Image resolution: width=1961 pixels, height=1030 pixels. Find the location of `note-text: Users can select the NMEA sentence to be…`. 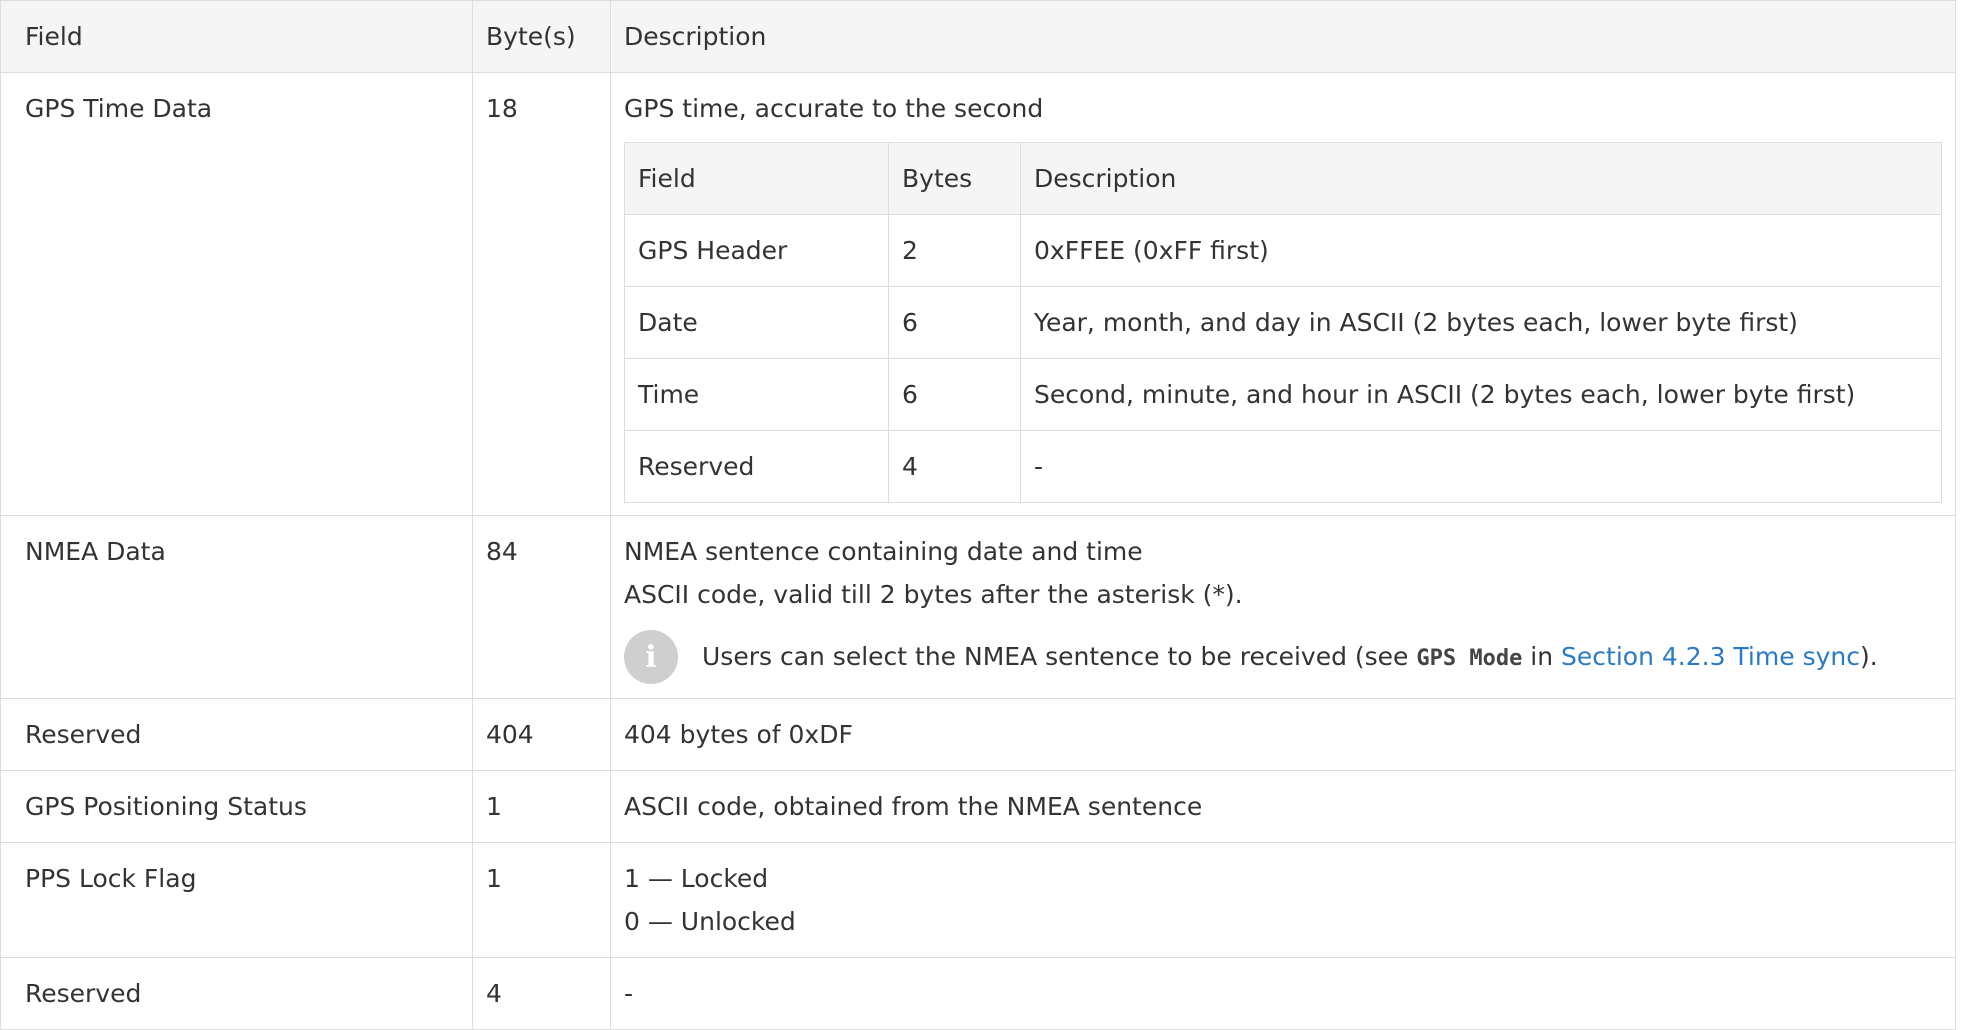

note-text: Users can select the NMEA sentence to be… is located at coordinates (1290, 657).